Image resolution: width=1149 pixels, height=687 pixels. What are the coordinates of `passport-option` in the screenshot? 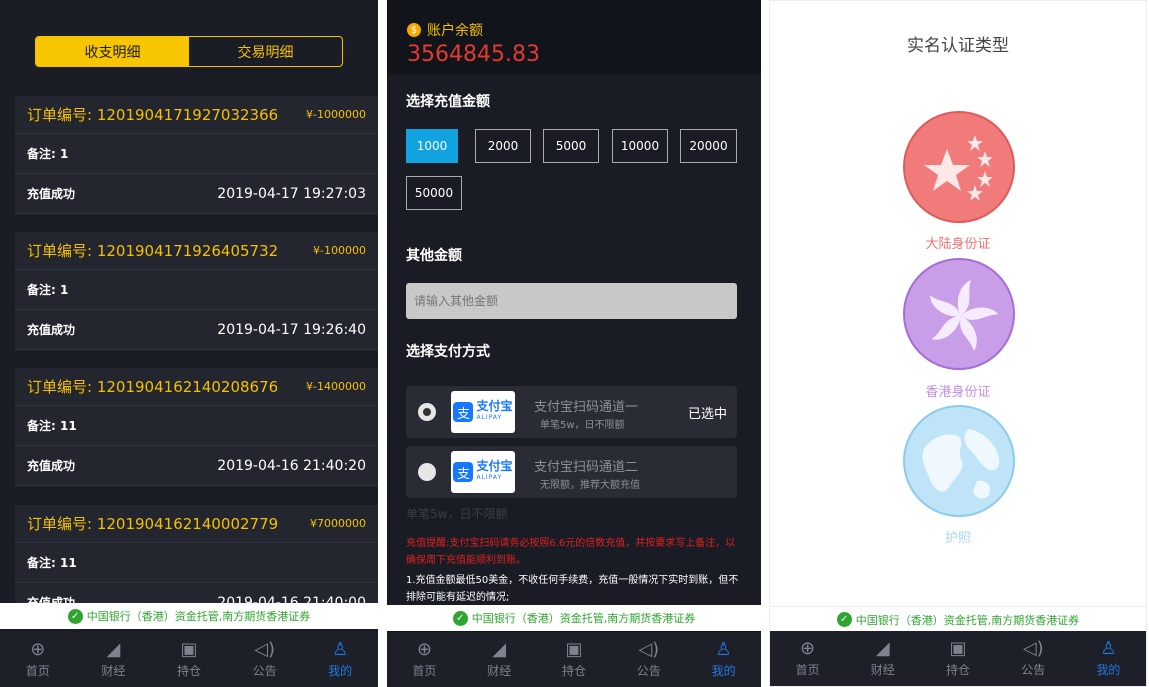 It's located at (959, 461).